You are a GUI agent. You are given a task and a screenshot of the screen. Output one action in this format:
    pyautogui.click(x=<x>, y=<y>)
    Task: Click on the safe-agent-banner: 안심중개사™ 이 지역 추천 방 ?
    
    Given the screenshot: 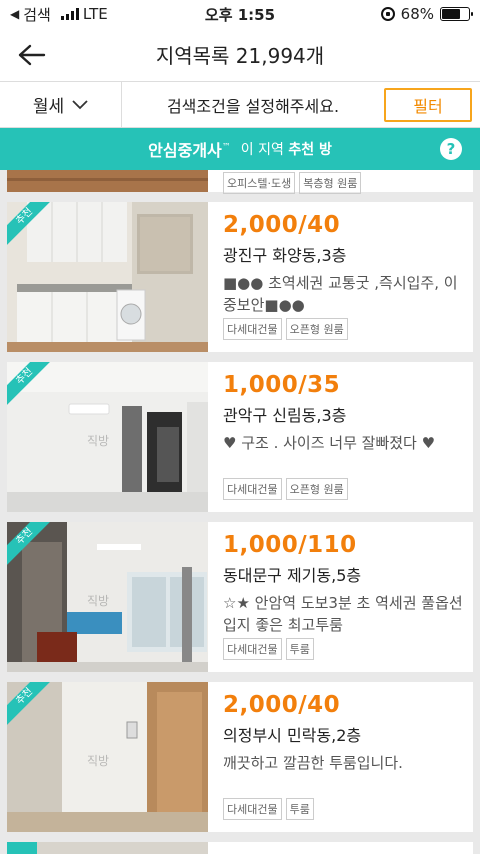 What is the action you would take?
    pyautogui.click(x=240, y=149)
    